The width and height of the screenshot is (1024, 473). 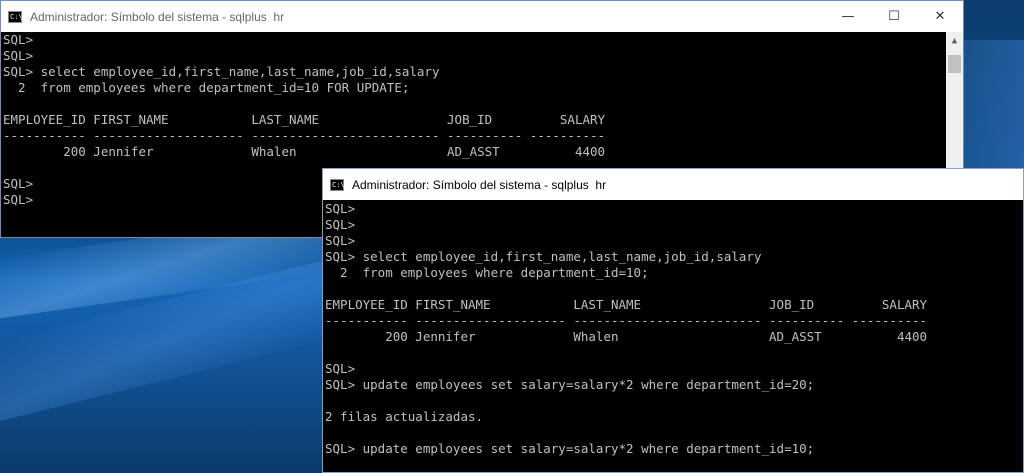 What do you see at coordinates (487, 272) in the screenshot?
I see `console-line: 2 from employees where department_id=10;` at bounding box center [487, 272].